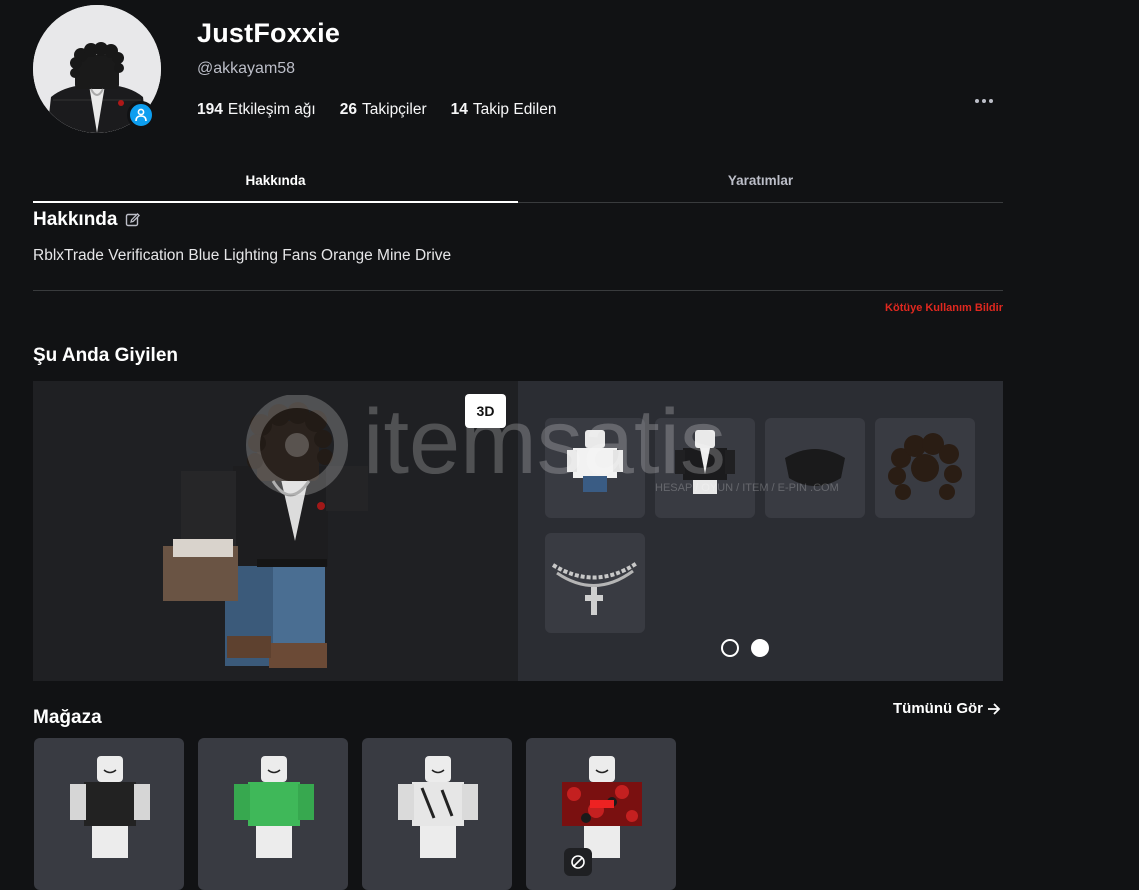  What do you see at coordinates (438, 807) in the screenshot?
I see `graphic-shirt-icon` at bounding box center [438, 807].